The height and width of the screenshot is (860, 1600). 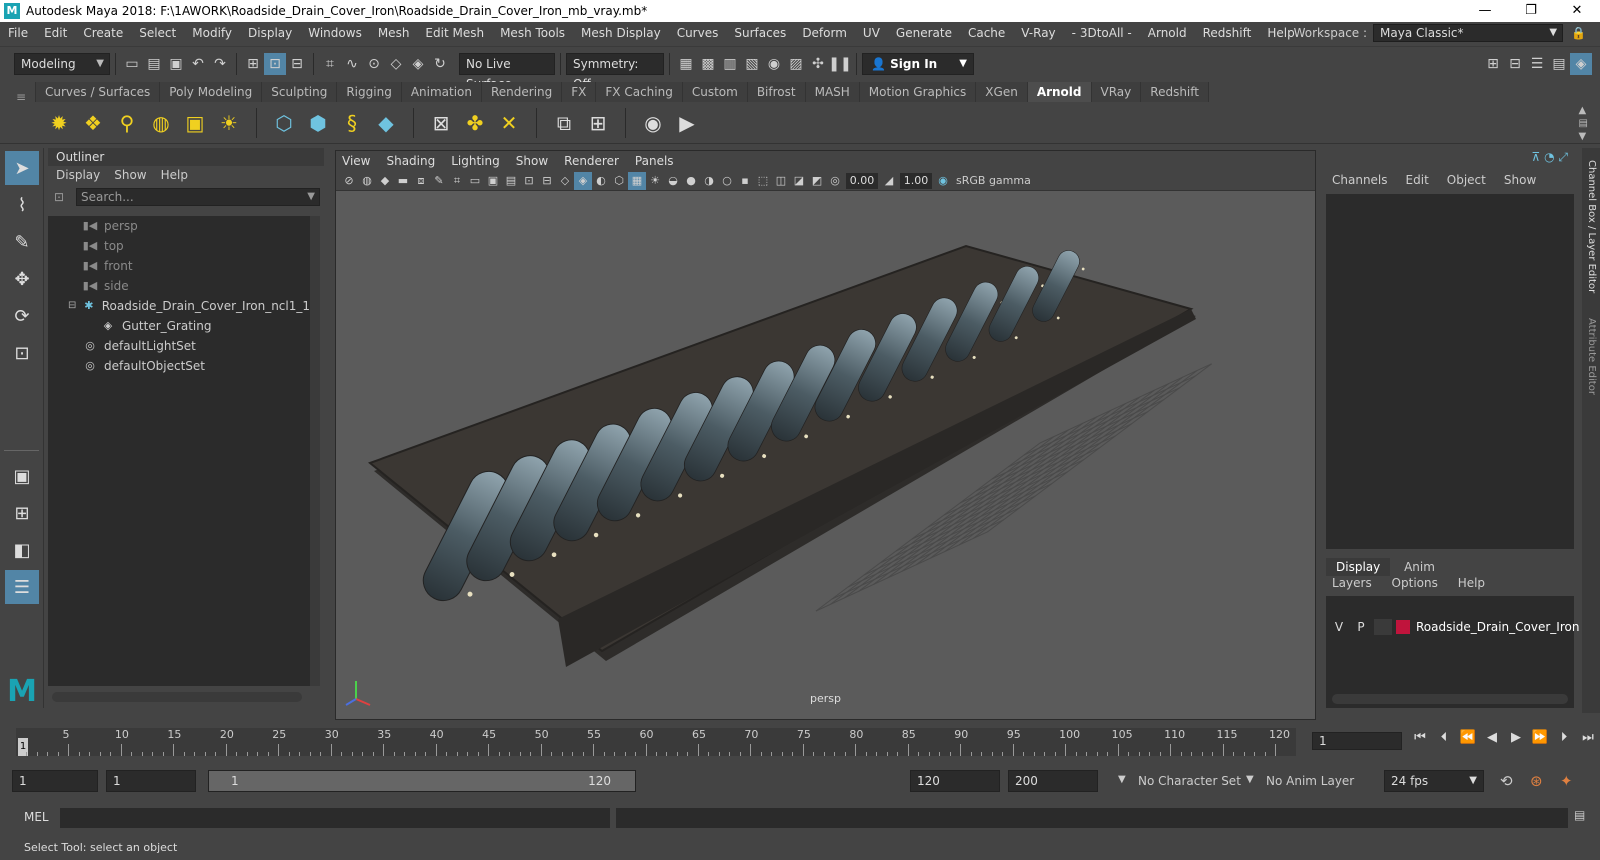 I want to click on animation-end-field: 200, so click(x=1053, y=781).